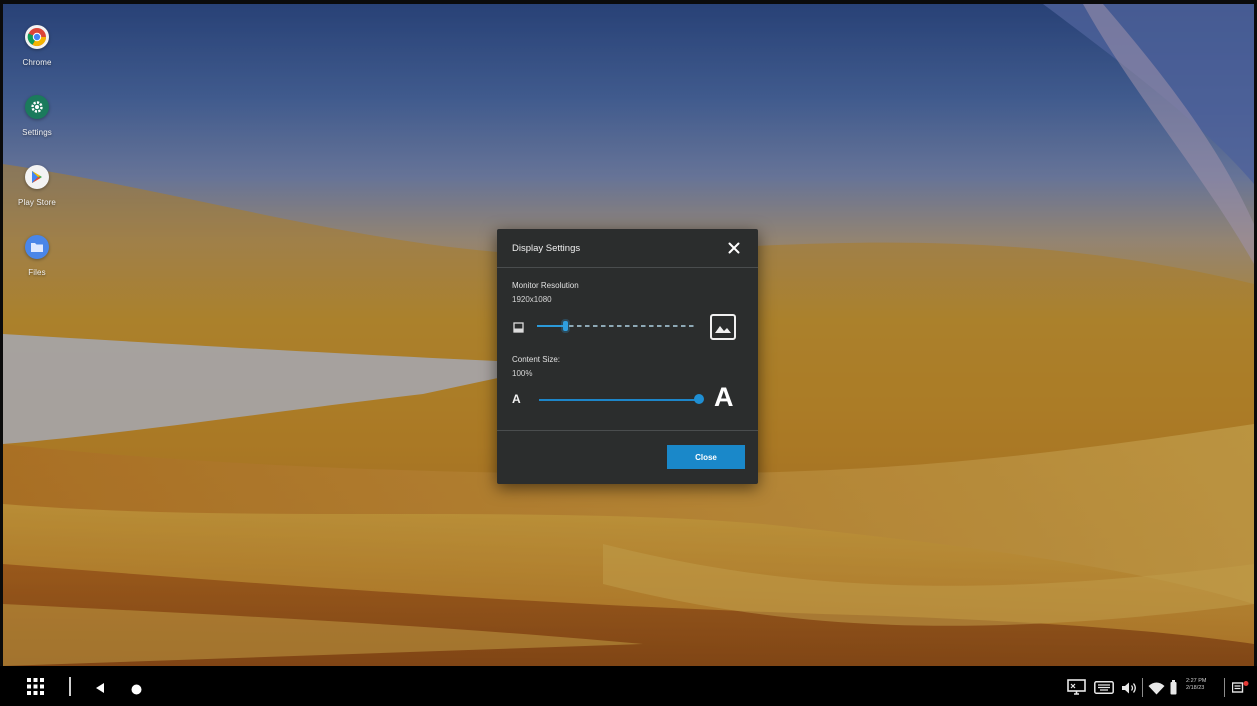  Describe the element at coordinates (1173, 690) in the screenshot. I see `battery-icon` at that location.